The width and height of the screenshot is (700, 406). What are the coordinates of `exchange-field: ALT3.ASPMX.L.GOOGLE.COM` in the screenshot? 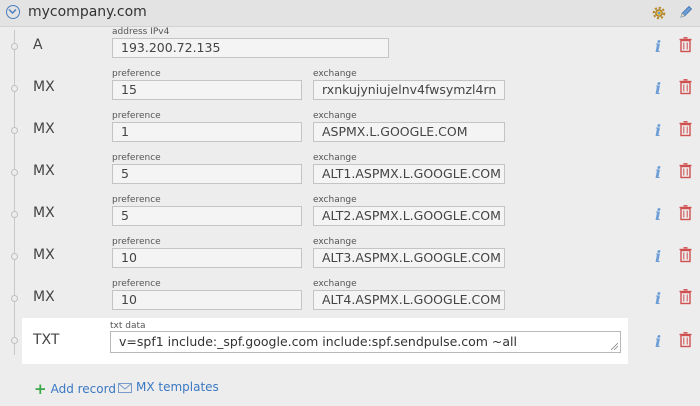 It's located at (409, 258).